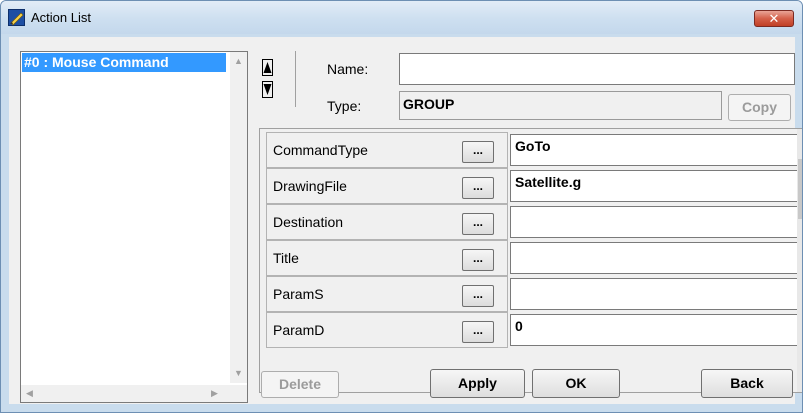 The height and width of the screenshot is (413, 803). What do you see at coordinates (560, 105) in the screenshot?
I see `type-field: GROUP` at bounding box center [560, 105].